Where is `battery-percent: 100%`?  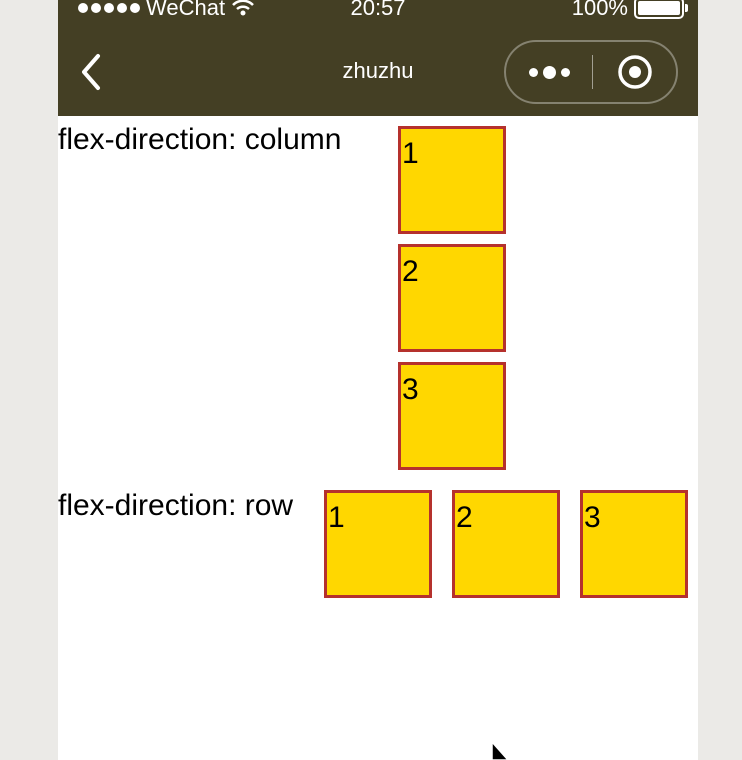 battery-percent: 100% is located at coordinates (599, 10).